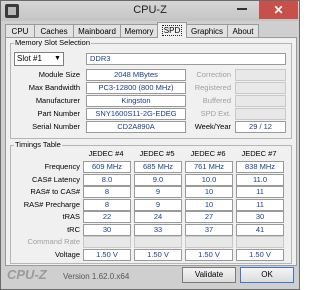  What do you see at coordinates (38, 144) in the screenshot?
I see `timings-title: Timings Table` at bounding box center [38, 144].